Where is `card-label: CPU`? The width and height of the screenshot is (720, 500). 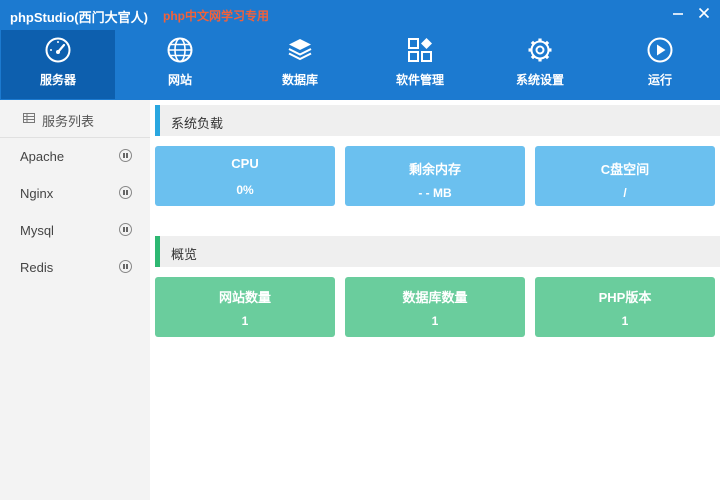 card-label: CPU is located at coordinates (245, 163).